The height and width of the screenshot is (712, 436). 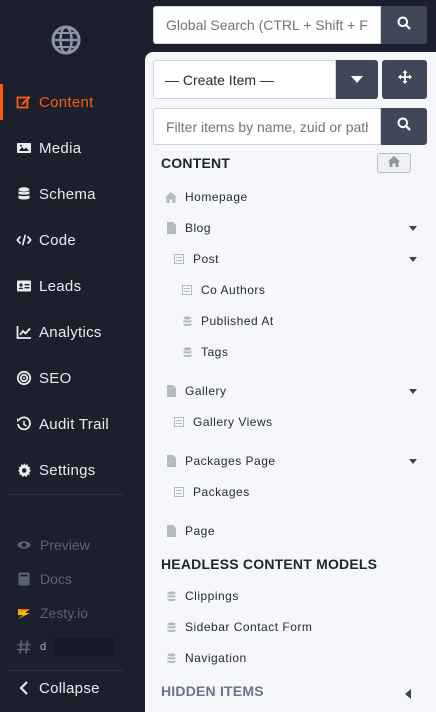 What do you see at coordinates (60, 148) in the screenshot?
I see `nav-item-label: Media` at bounding box center [60, 148].